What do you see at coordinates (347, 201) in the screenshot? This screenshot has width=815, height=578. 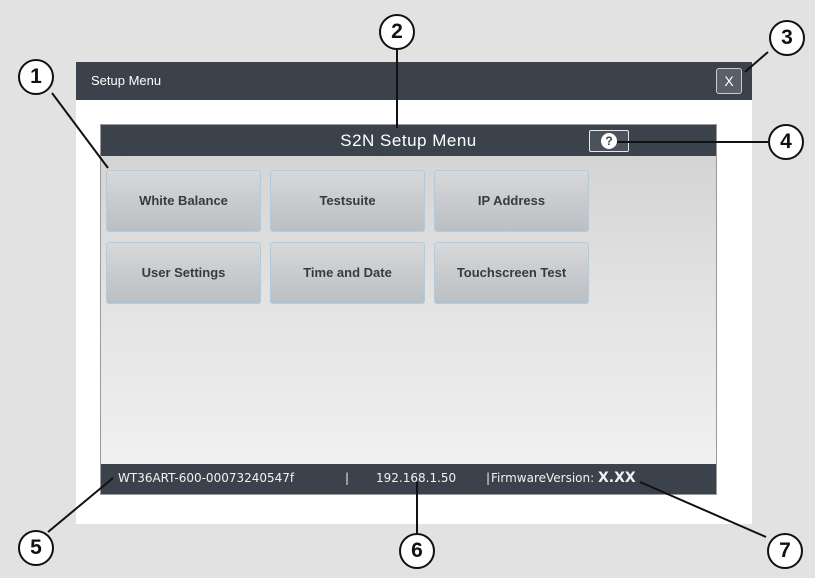 I see `testsuite-button: Testsuite` at bounding box center [347, 201].